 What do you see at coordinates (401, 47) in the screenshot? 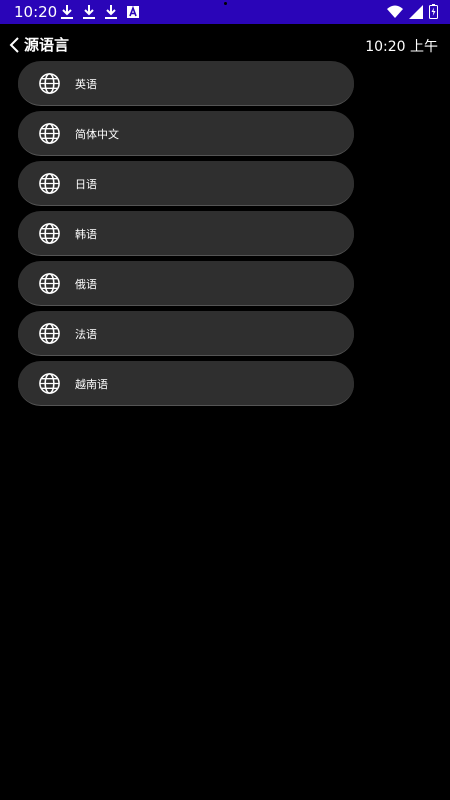
I see `header-time: 10:20 上午` at bounding box center [401, 47].